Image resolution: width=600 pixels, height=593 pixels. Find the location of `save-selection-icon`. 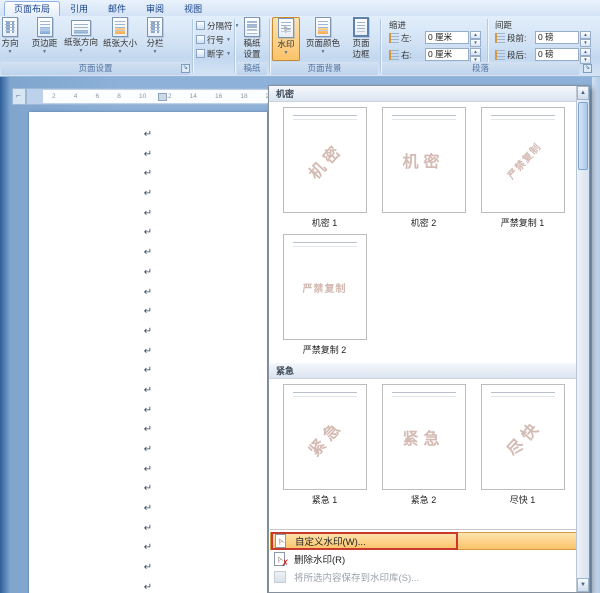

save-selection-icon is located at coordinates (280, 577).